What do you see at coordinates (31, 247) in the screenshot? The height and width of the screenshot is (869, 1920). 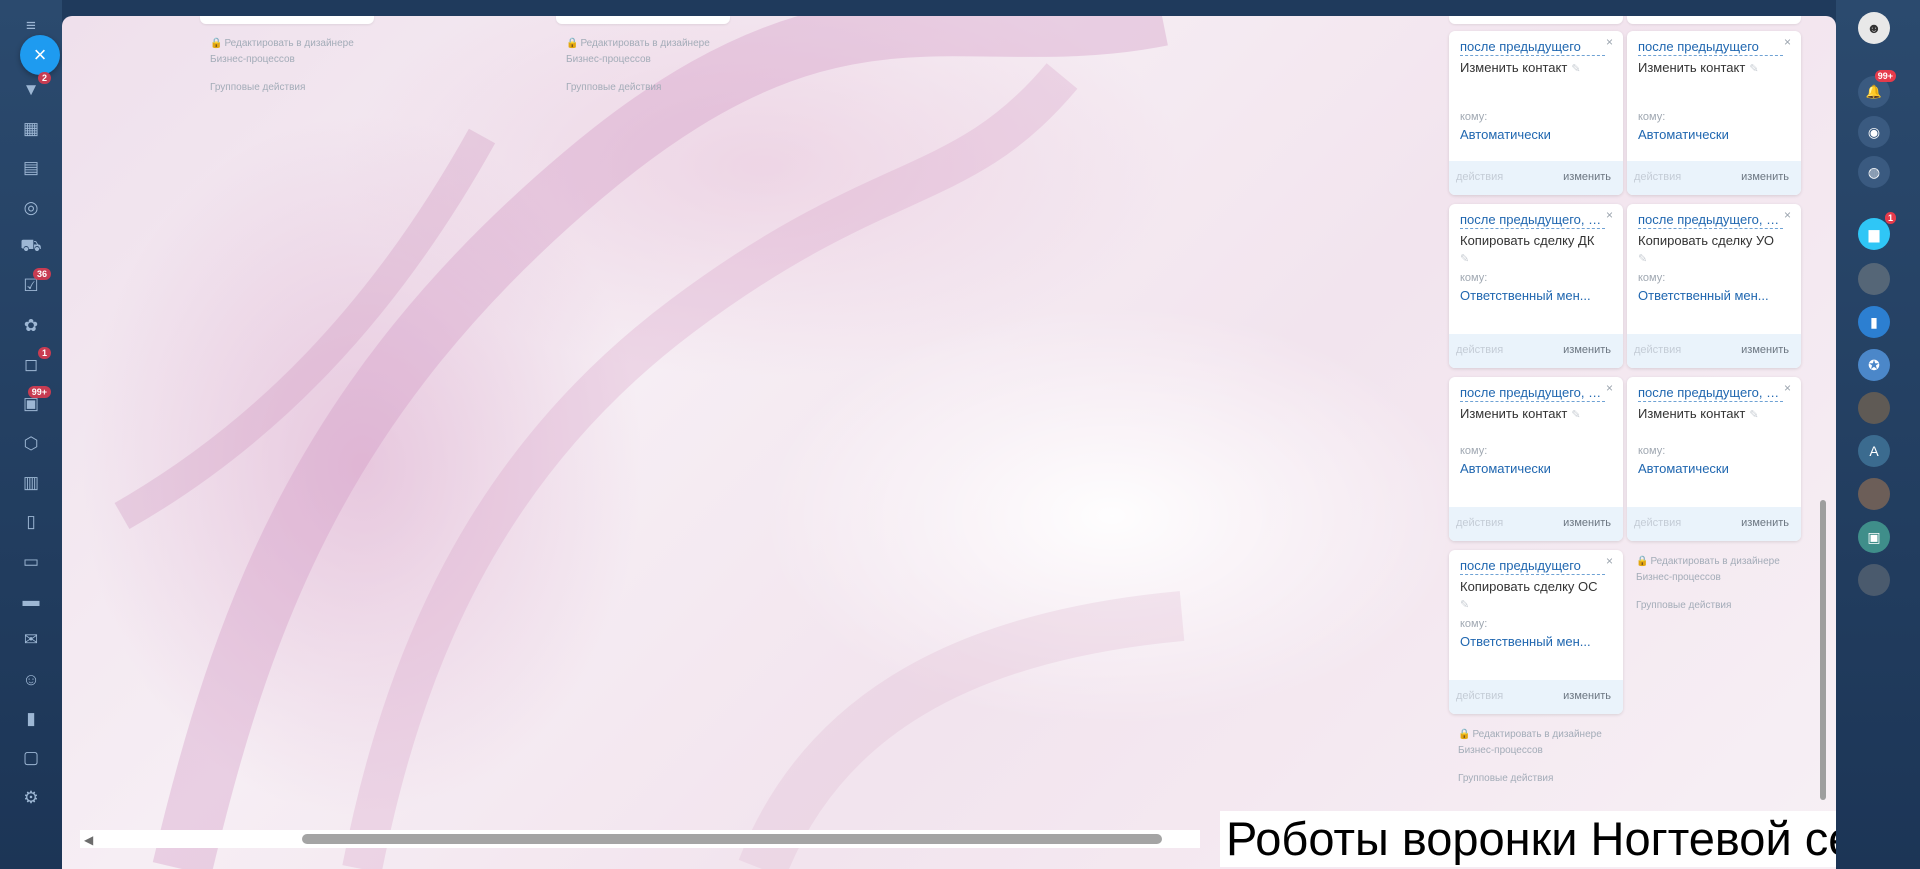 I see `cart-icon: ⛟` at bounding box center [31, 247].